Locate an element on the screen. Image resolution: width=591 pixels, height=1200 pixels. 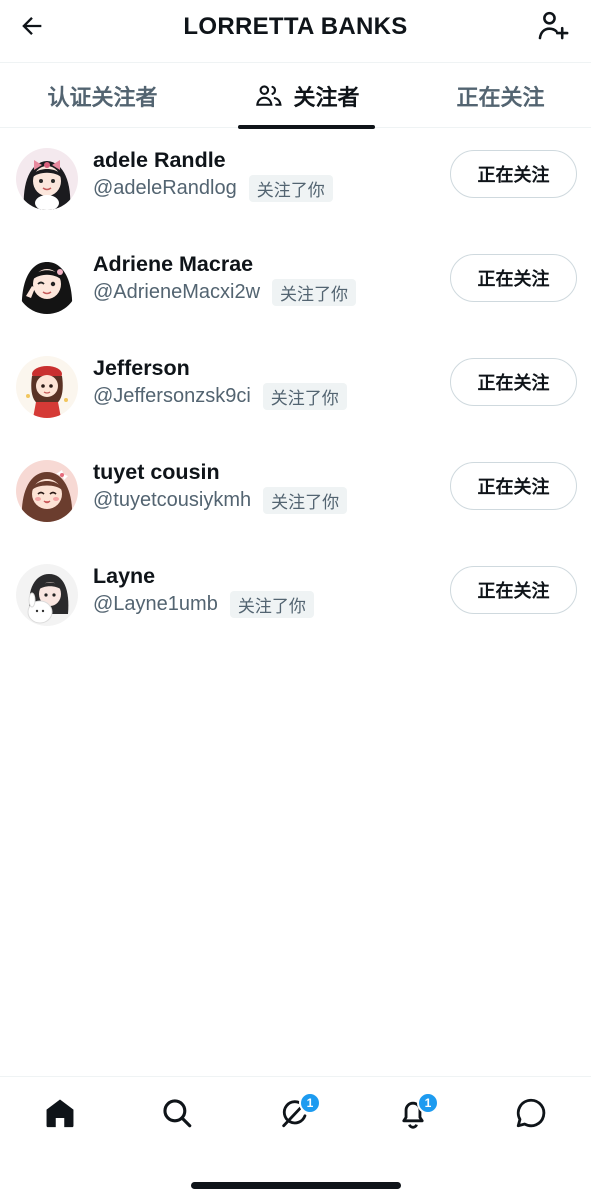
people-icon is located at coordinates (269, 96).